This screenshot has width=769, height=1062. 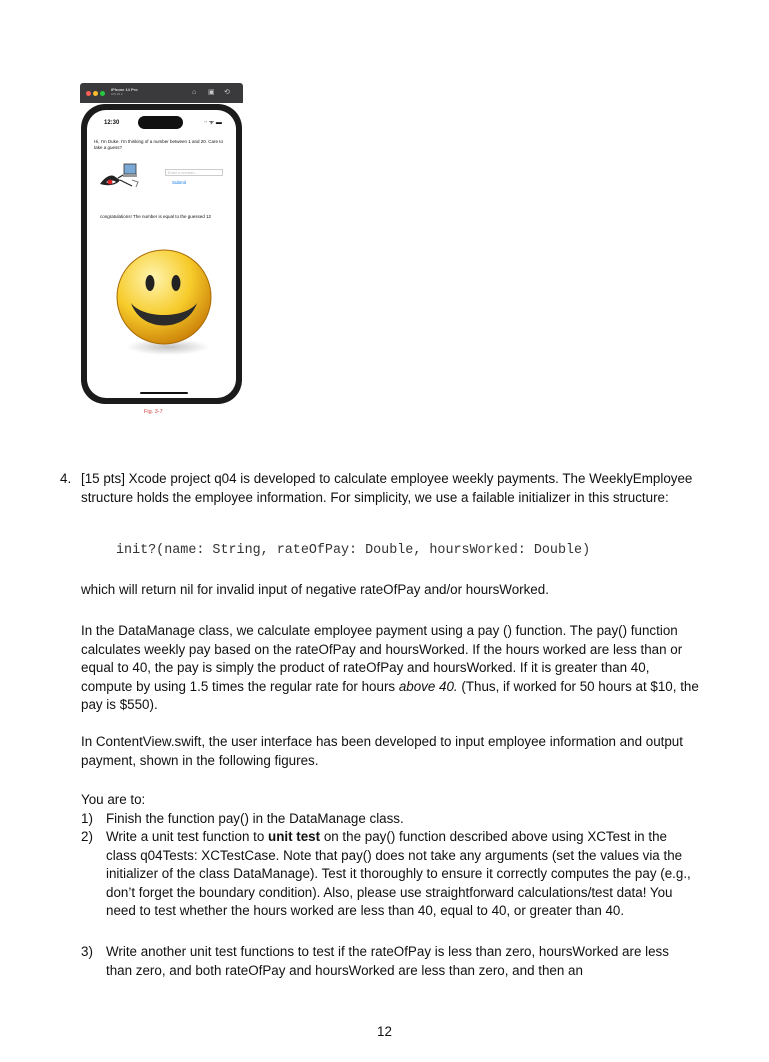 I want to click on task-number: 1), so click(x=87, y=818).